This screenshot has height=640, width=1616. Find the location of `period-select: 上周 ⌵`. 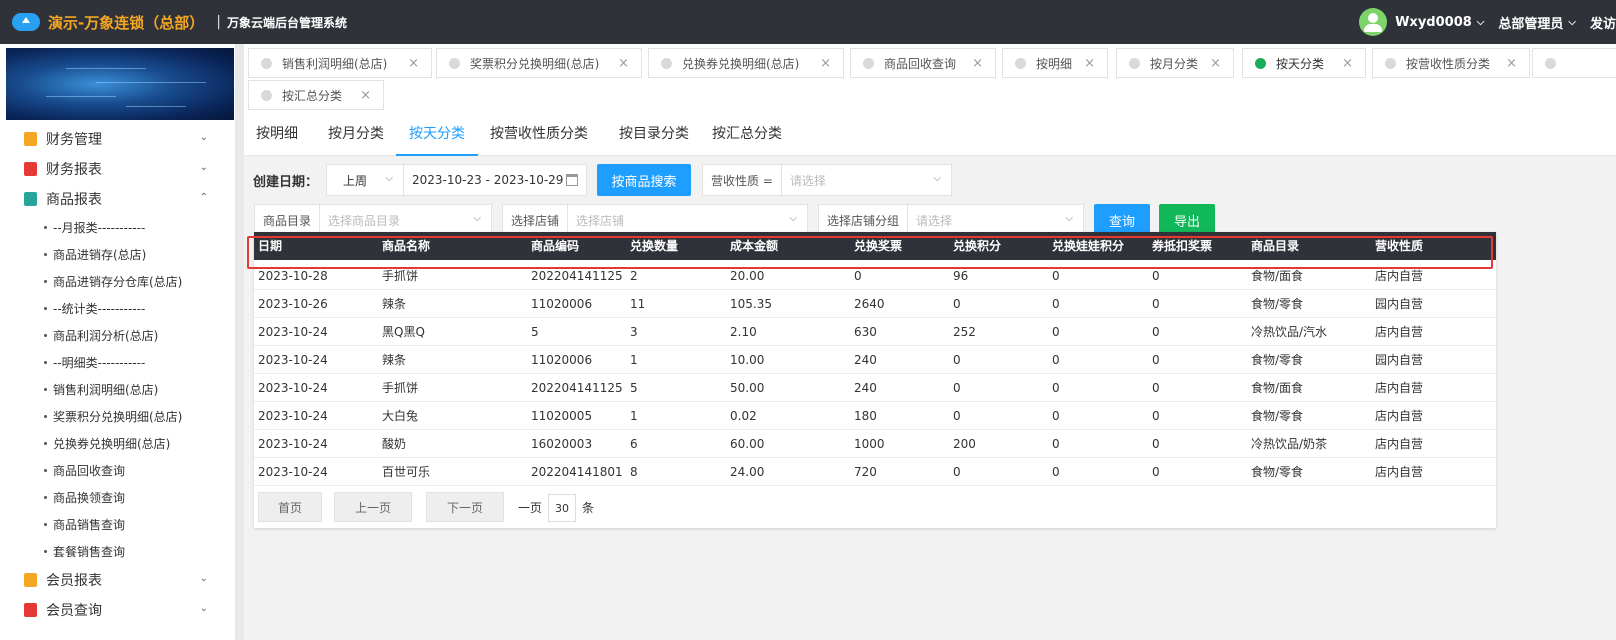

period-select: 上周 ⌵ is located at coordinates (365, 180).